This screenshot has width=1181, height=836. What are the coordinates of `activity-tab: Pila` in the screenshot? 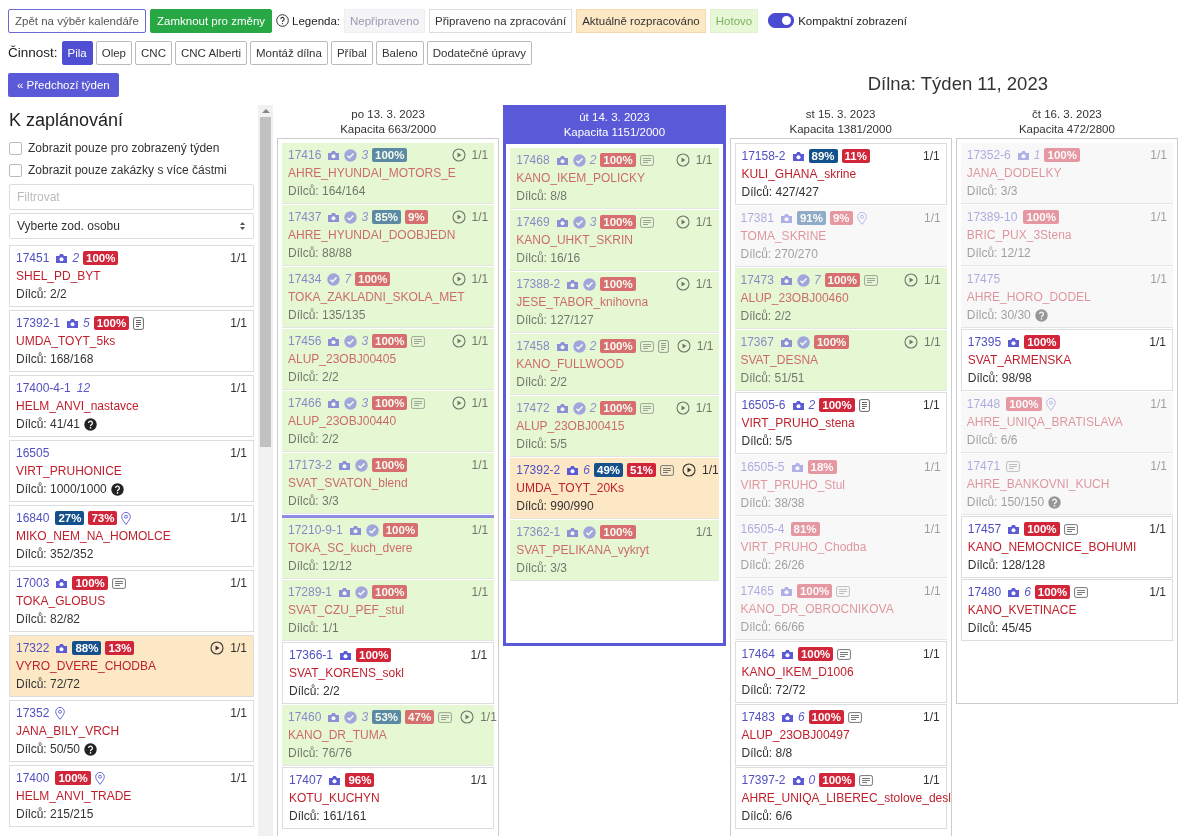 It's located at (77, 52).